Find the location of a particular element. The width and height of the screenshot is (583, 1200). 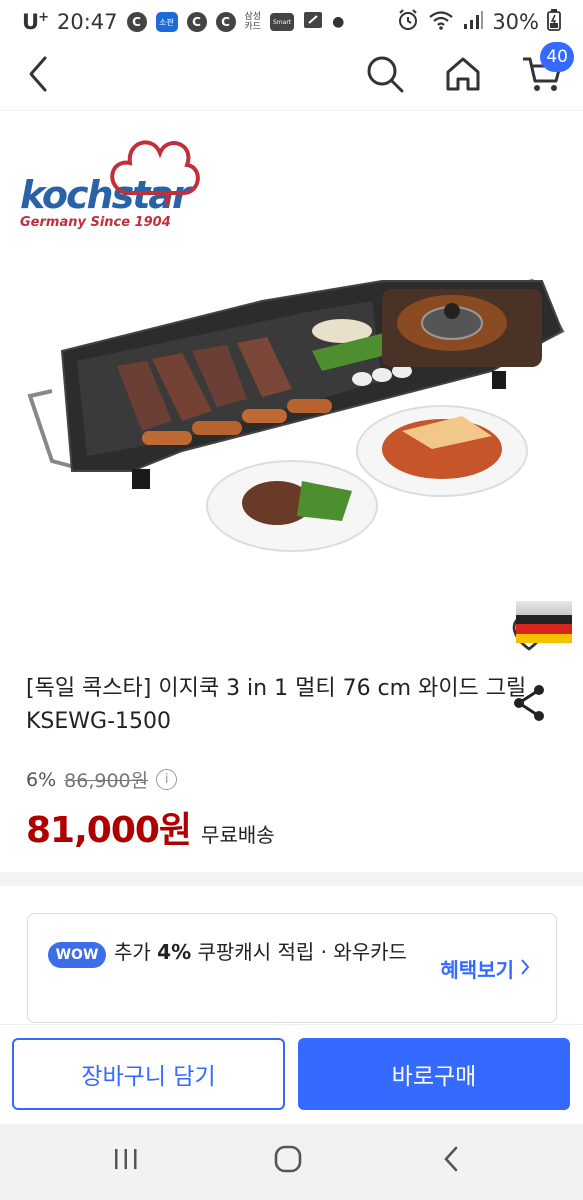

recent-apps-icon is located at coordinates (126, 1161).